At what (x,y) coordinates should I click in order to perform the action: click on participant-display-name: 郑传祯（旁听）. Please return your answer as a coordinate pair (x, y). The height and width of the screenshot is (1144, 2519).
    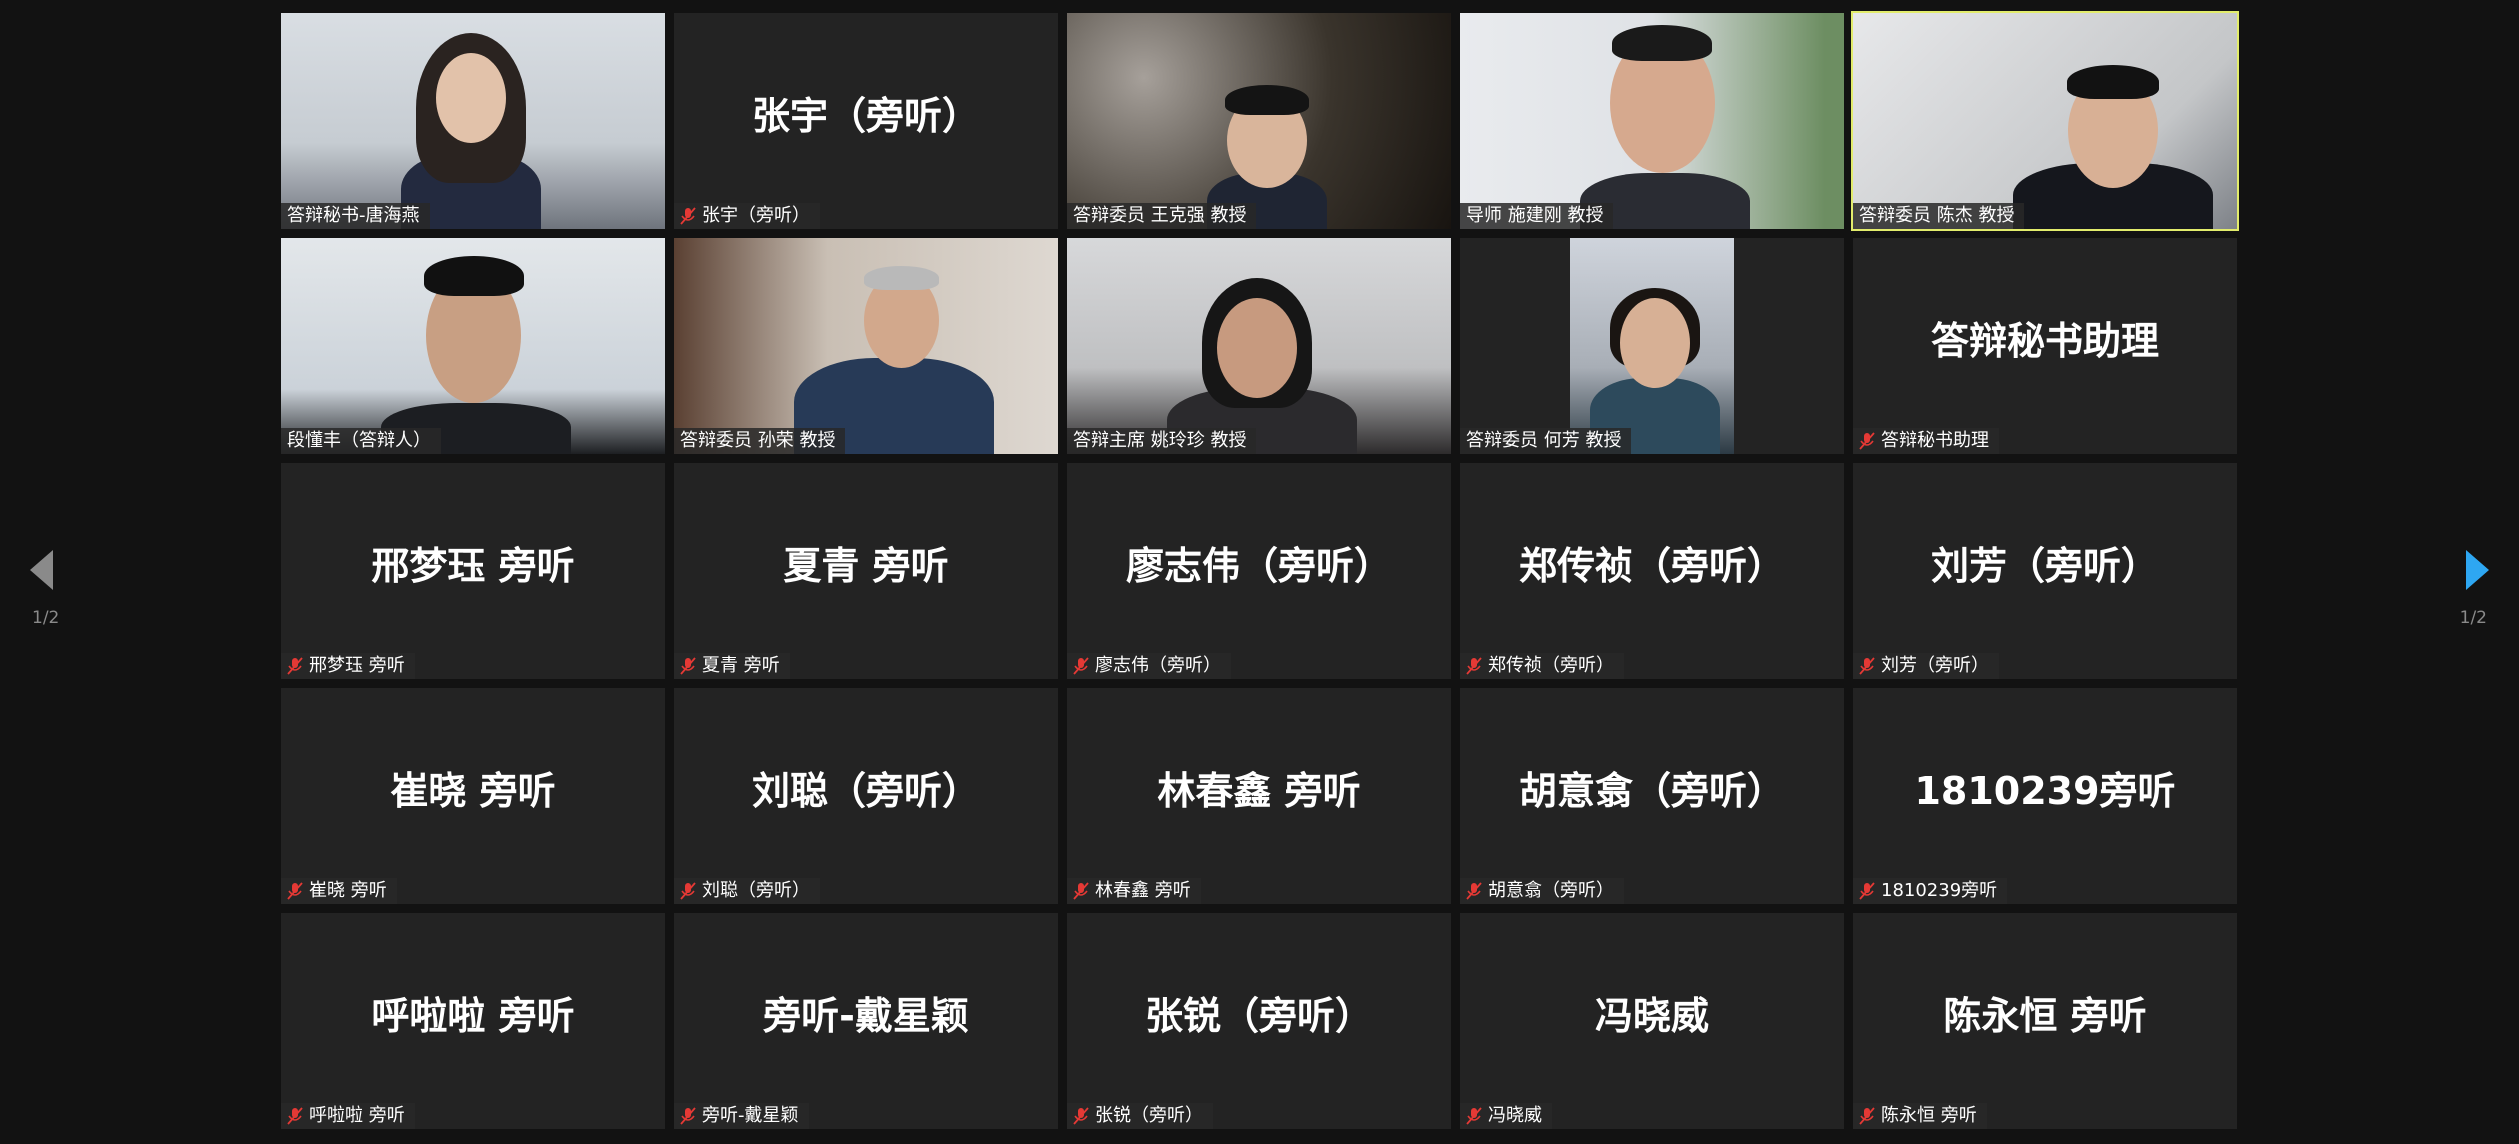
    Looking at the image, I should click on (1651, 566).